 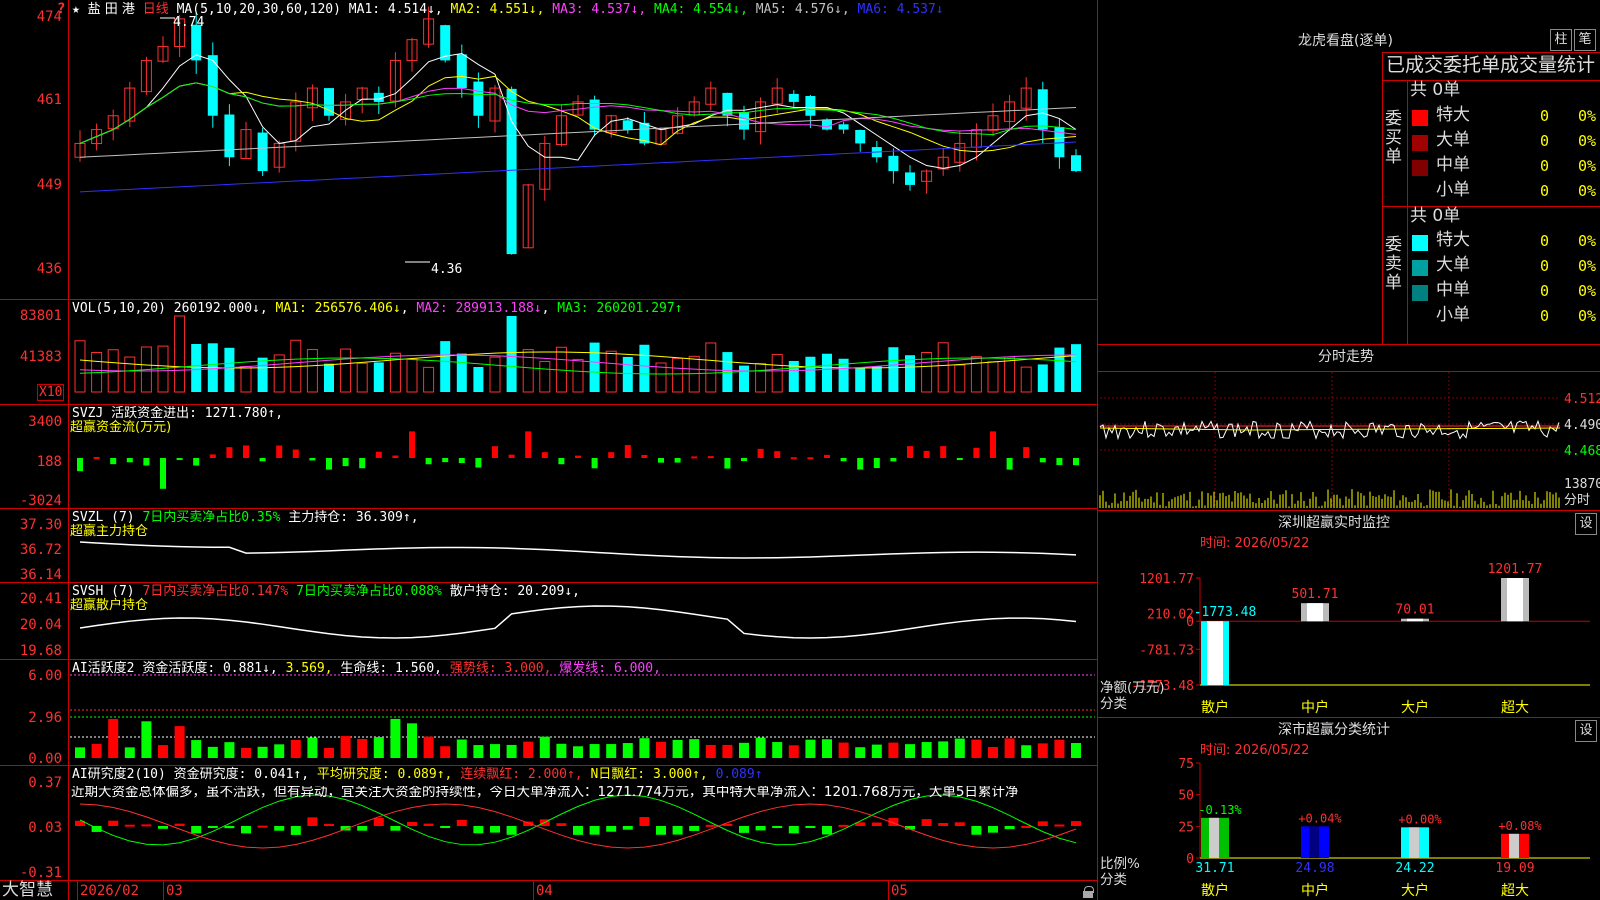 What do you see at coordinates (1315, 890) in the screenshot?
I see `category-label: 中户` at bounding box center [1315, 890].